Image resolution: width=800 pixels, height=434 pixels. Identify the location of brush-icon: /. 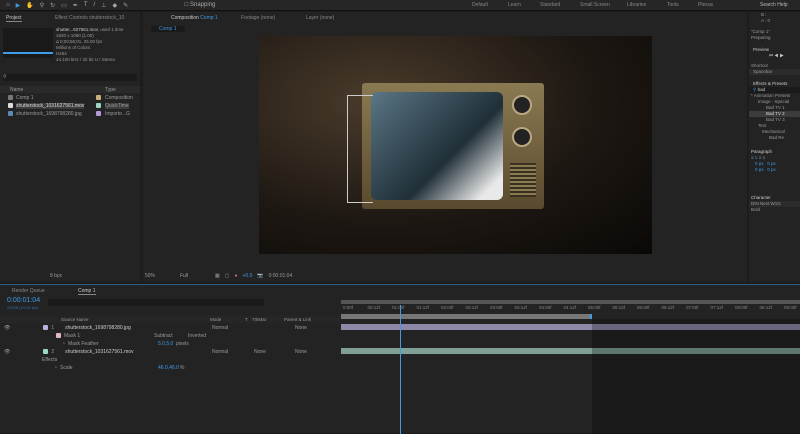
(95, 5).